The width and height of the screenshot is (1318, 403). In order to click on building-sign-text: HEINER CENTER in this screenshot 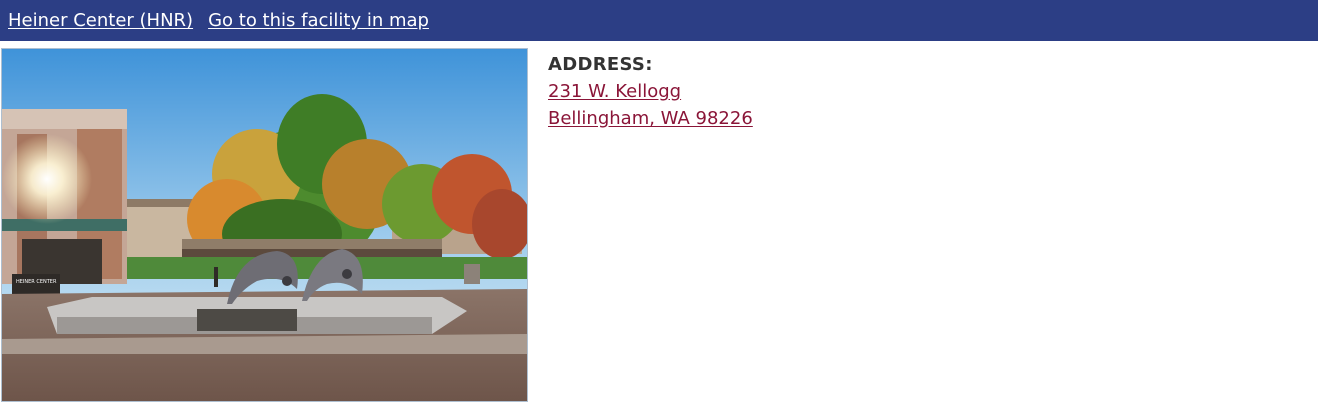, I will do `click(36, 282)`.